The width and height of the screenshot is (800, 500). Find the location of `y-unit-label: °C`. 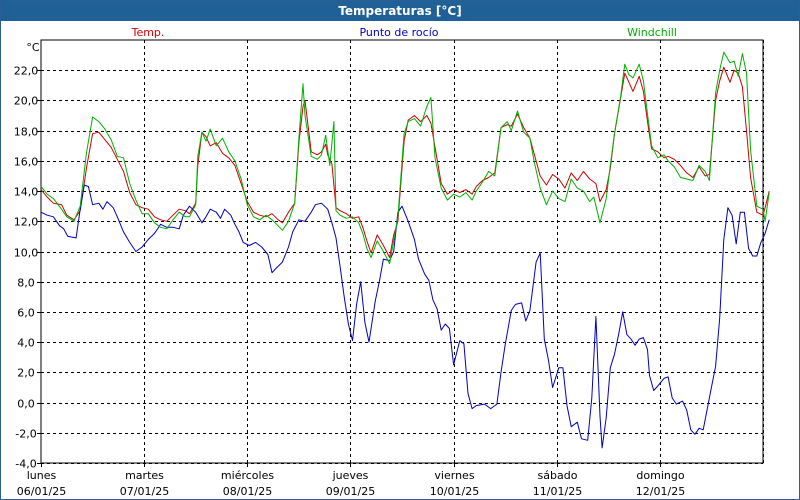

y-unit-label: °C is located at coordinates (33, 47).